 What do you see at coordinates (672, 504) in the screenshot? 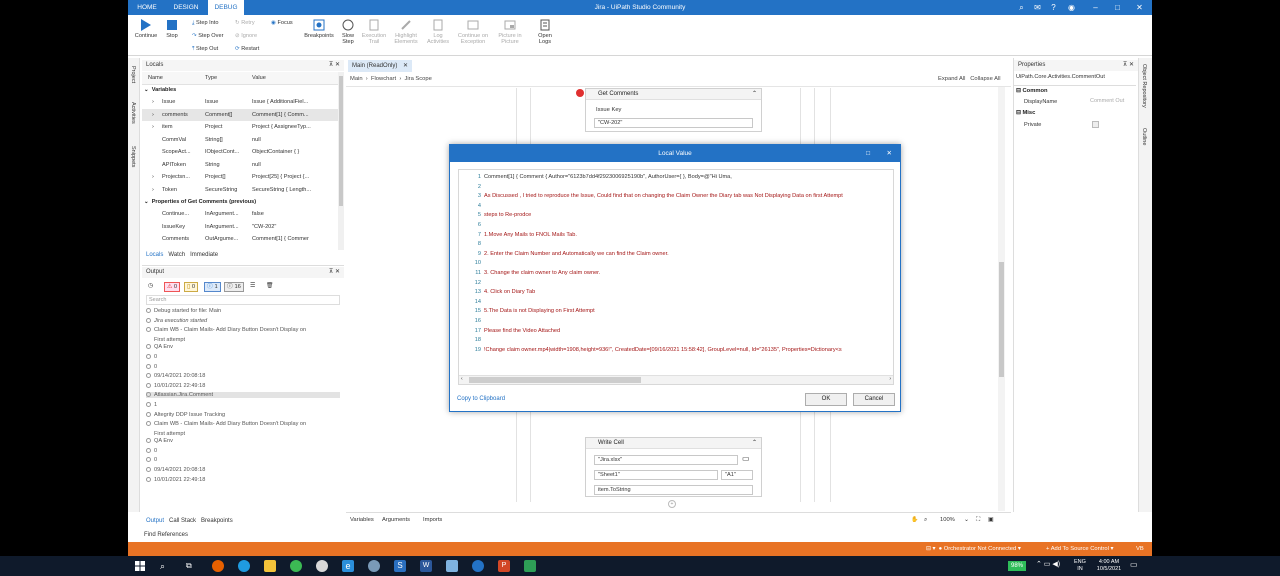
I see `add-activity-icon: +` at bounding box center [672, 504].